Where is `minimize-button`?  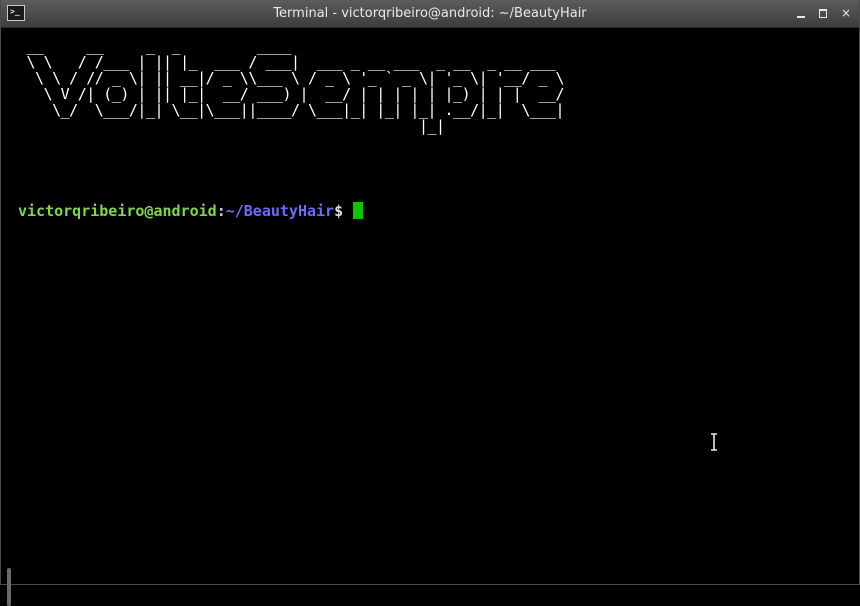 minimize-button is located at coordinates (801, 13).